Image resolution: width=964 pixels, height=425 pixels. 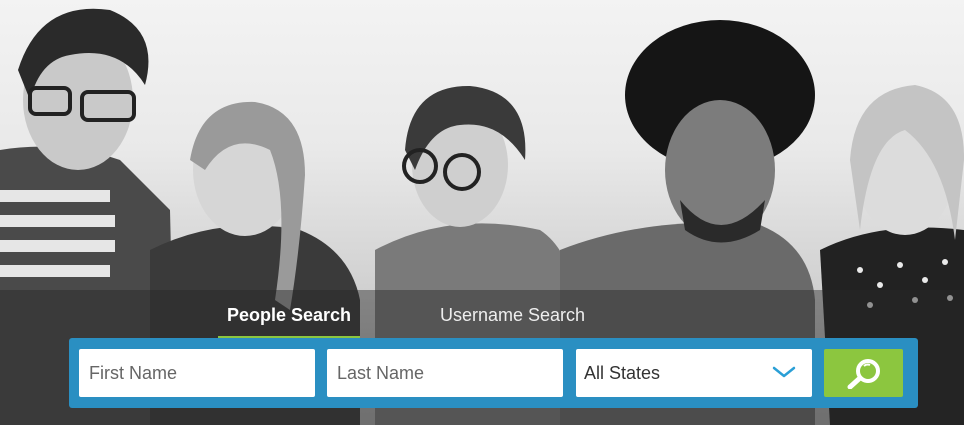 I want to click on search-button, so click(x=863, y=373).